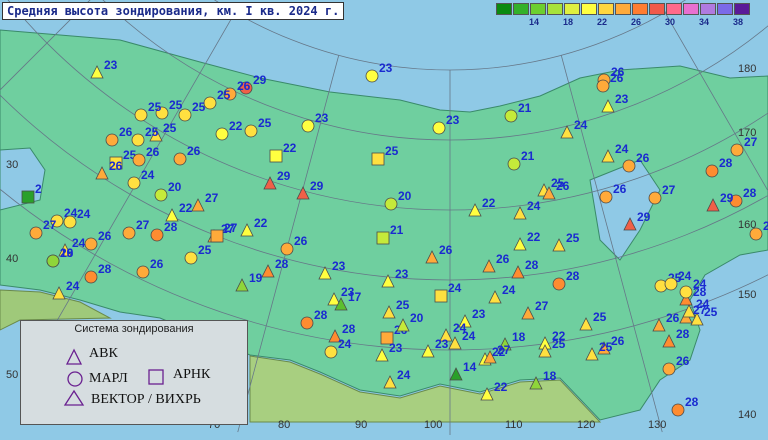 This screenshot has width=768, height=440. I want to click on station-value: 2, so click(38, 189).